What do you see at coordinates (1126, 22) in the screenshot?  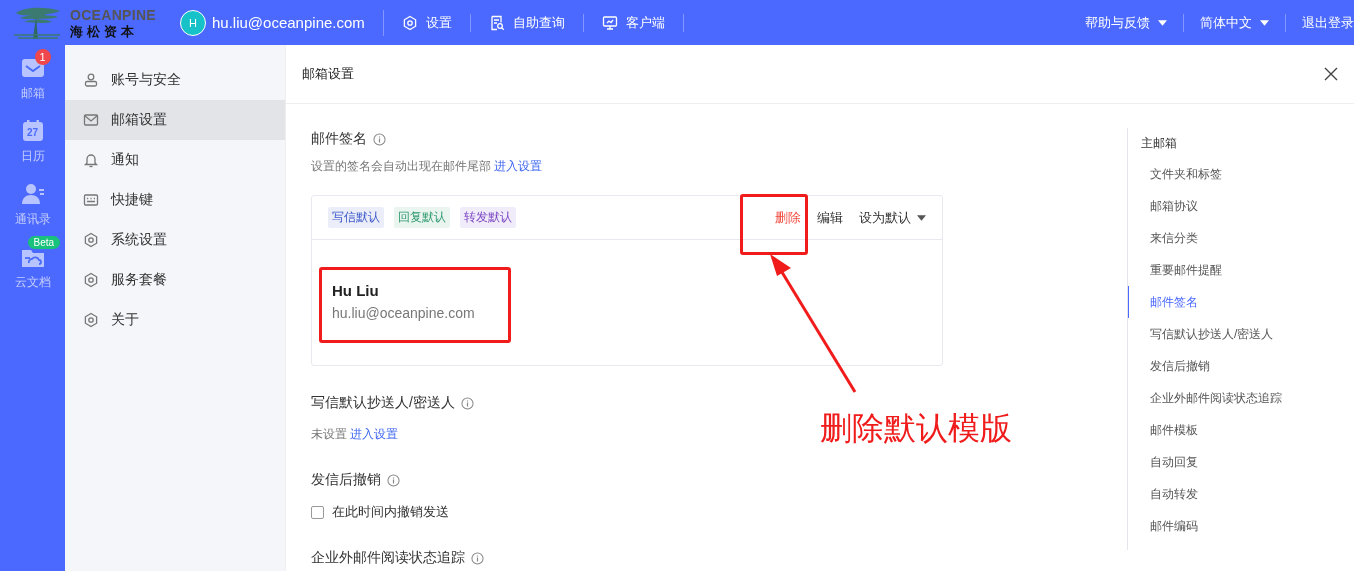 I see `topbar-menu: 帮助与反馈` at bounding box center [1126, 22].